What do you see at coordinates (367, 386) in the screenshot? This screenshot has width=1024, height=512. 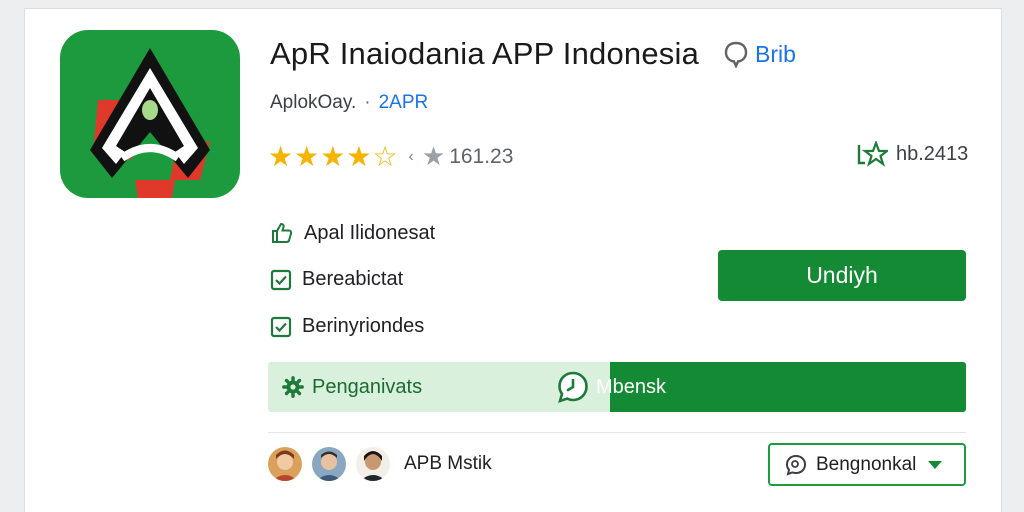 I see `progress-left-label: Penganivats` at bounding box center [367, 386].